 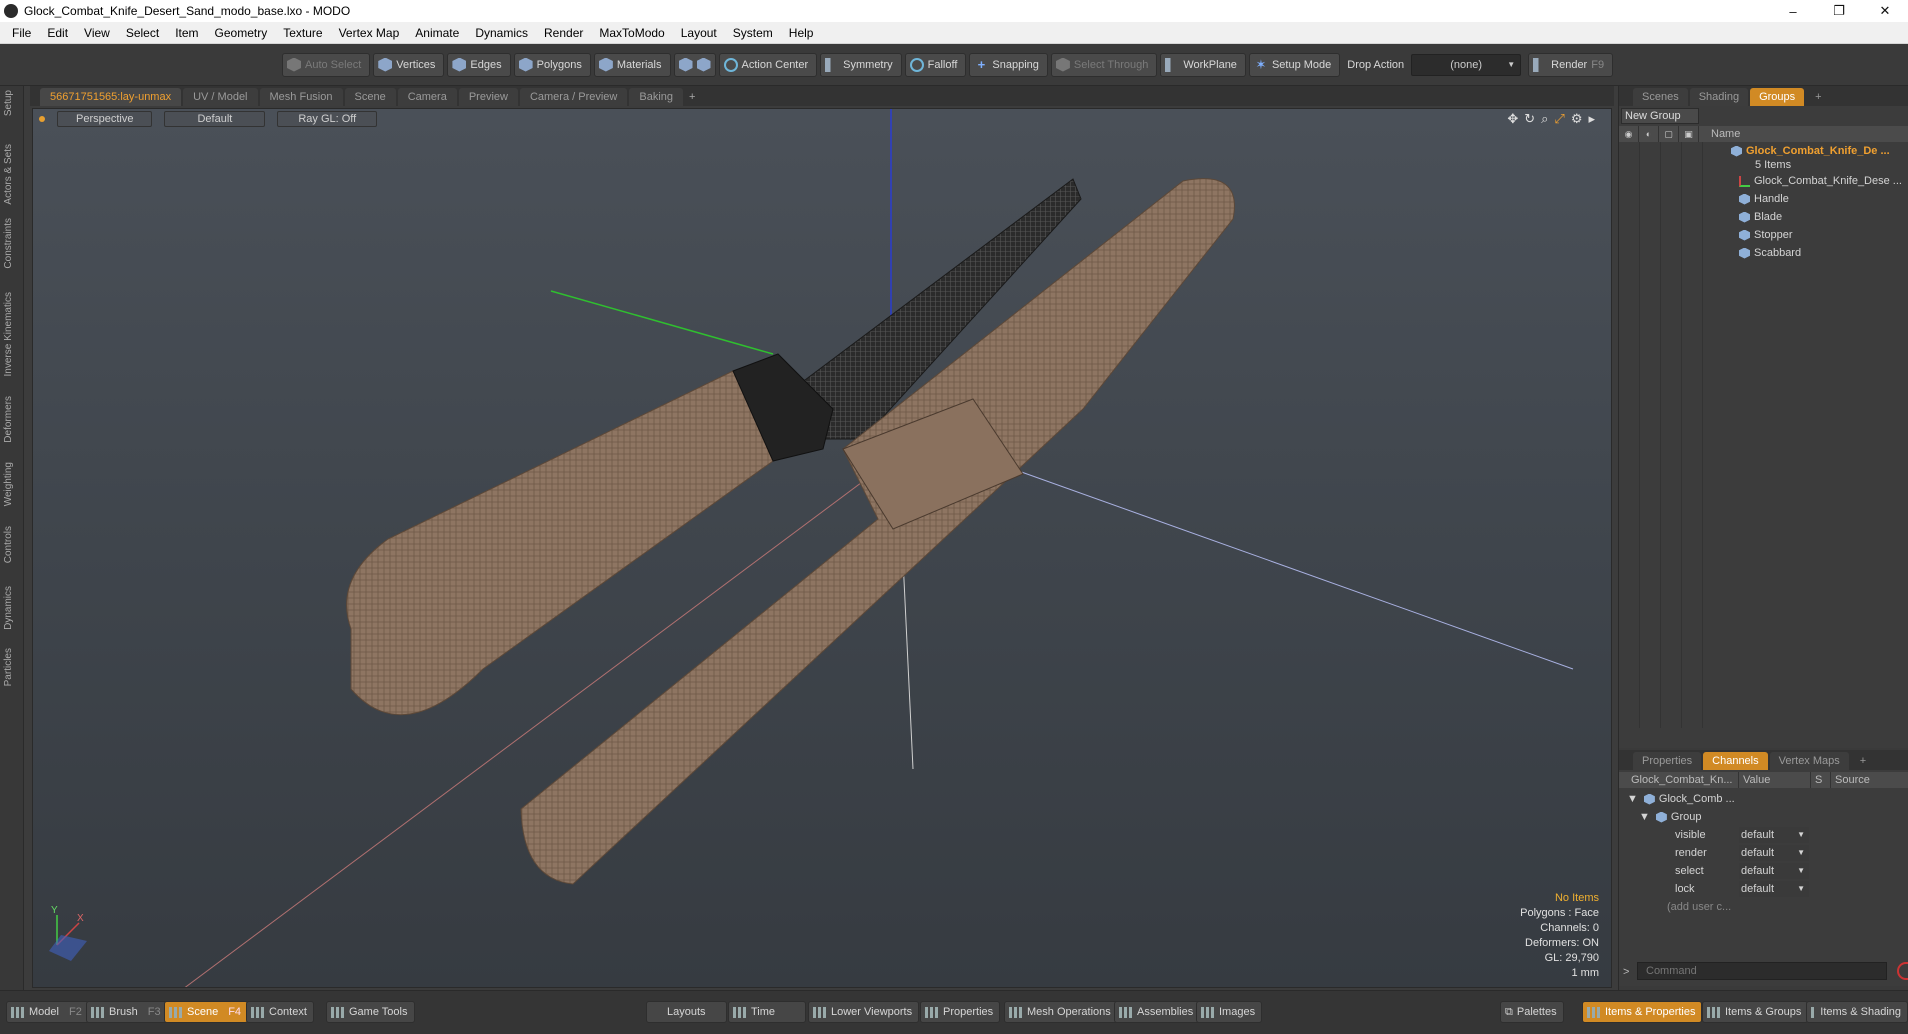 I want to click on workplane-button: WorkPlane, so click(x=1203, y=64).